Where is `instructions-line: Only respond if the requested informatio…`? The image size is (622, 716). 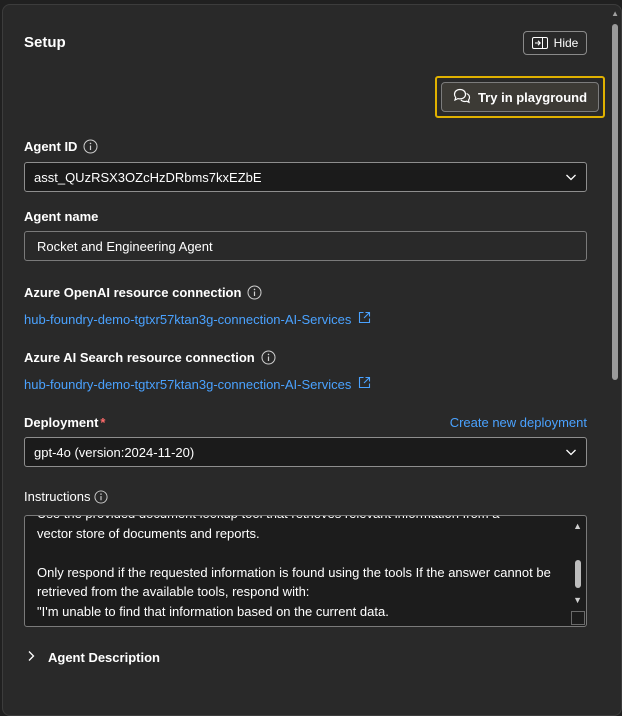 instructions-line: Only respond if the requested informatio… is located at coordinates (294, 582).